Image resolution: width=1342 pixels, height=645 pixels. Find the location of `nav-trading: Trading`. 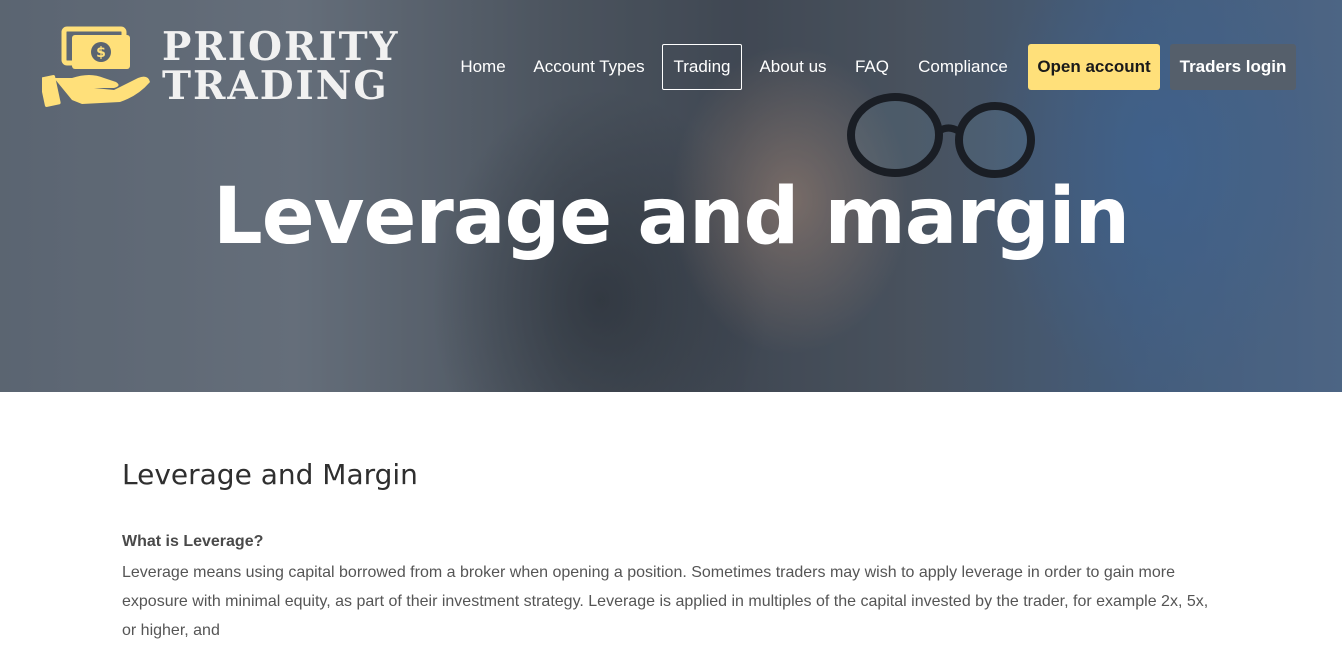

nav-trading: Trading is located at coordinates (702, 67).